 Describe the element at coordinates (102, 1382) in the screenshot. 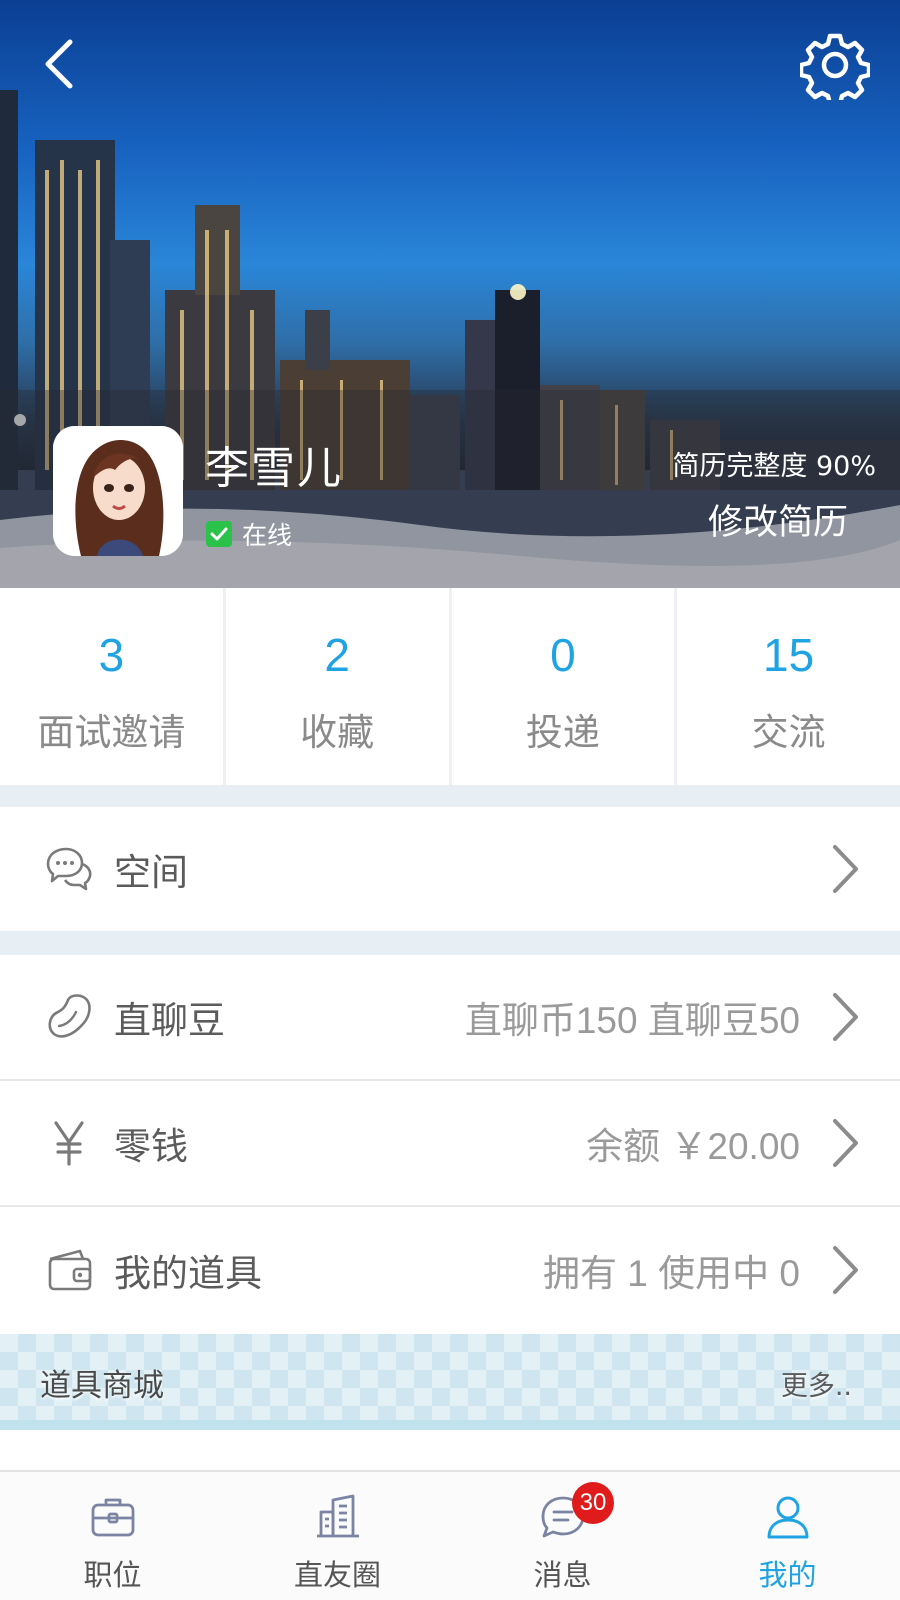

I see `props-shop-title: 道具商城` at that location.